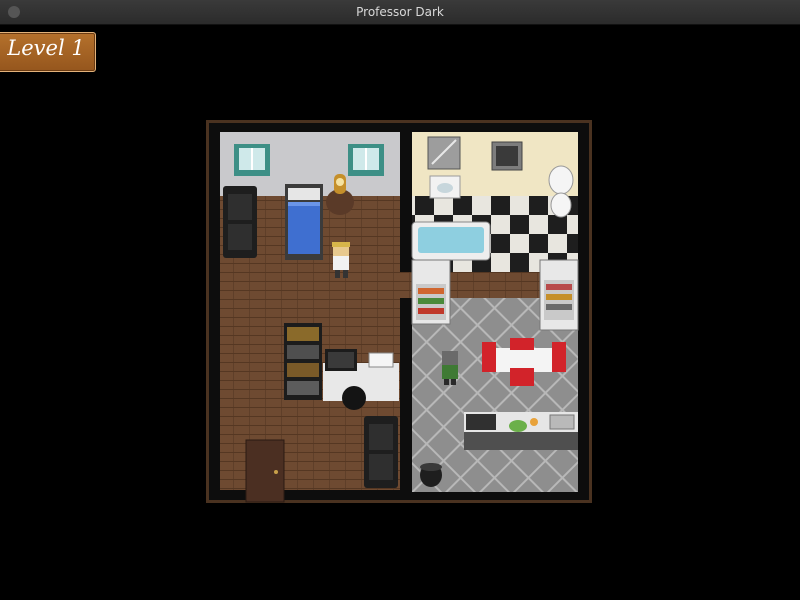 Image resolution: width=800 pixels, height=600 pixels. What do you see at coordinates (240, 222) in the screenshot?
I see `sofa-top-icon` at bounding box center [240, 222].